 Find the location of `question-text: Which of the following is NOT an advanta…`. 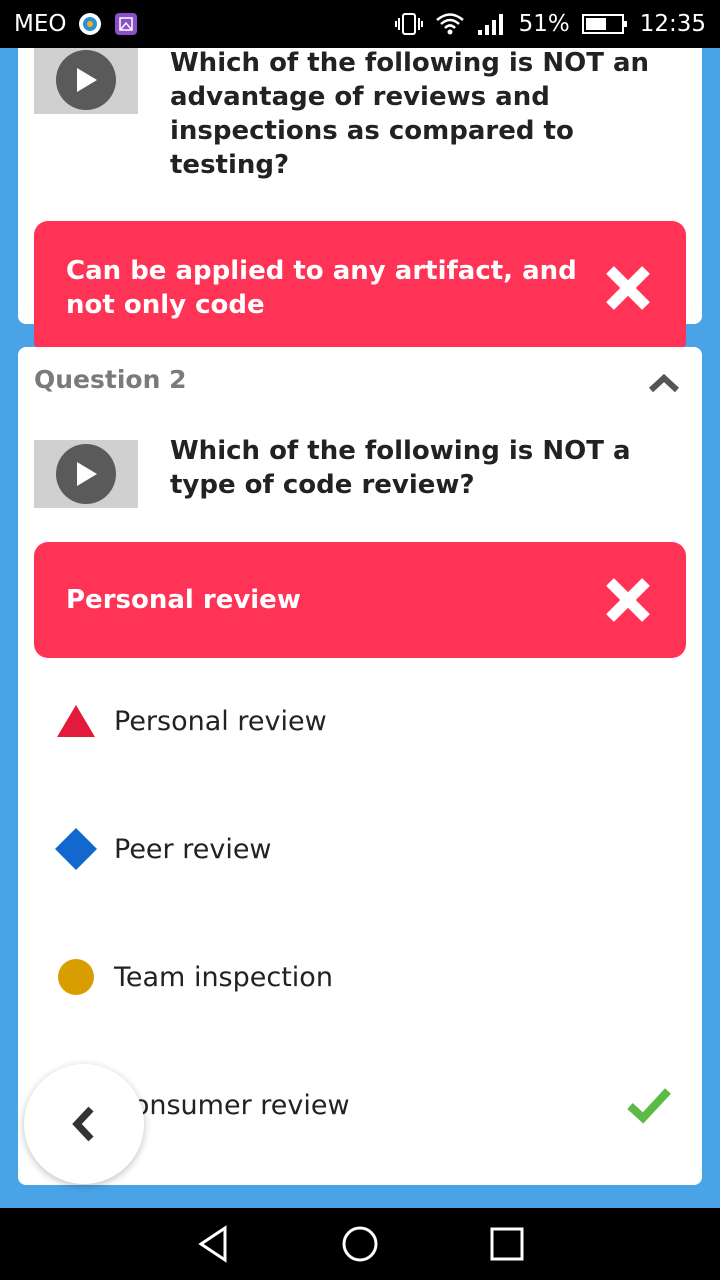

question-text: Which of the following is NOT an advanta… is located at coordinates (410, 114).